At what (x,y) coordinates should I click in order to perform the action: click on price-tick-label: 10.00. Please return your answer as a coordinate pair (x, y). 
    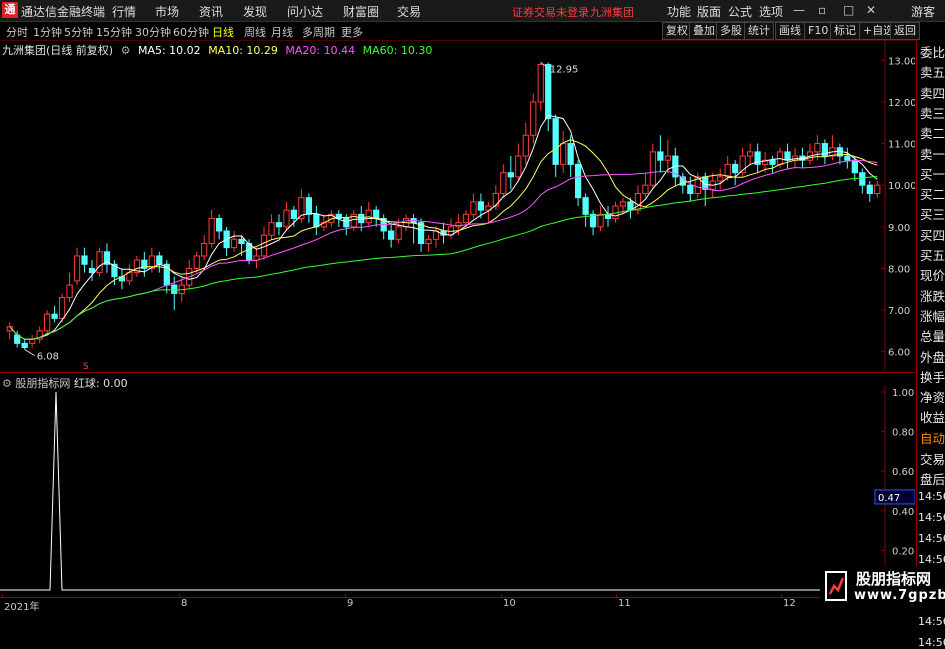
    Looking at the image, I should click on (901, 186).